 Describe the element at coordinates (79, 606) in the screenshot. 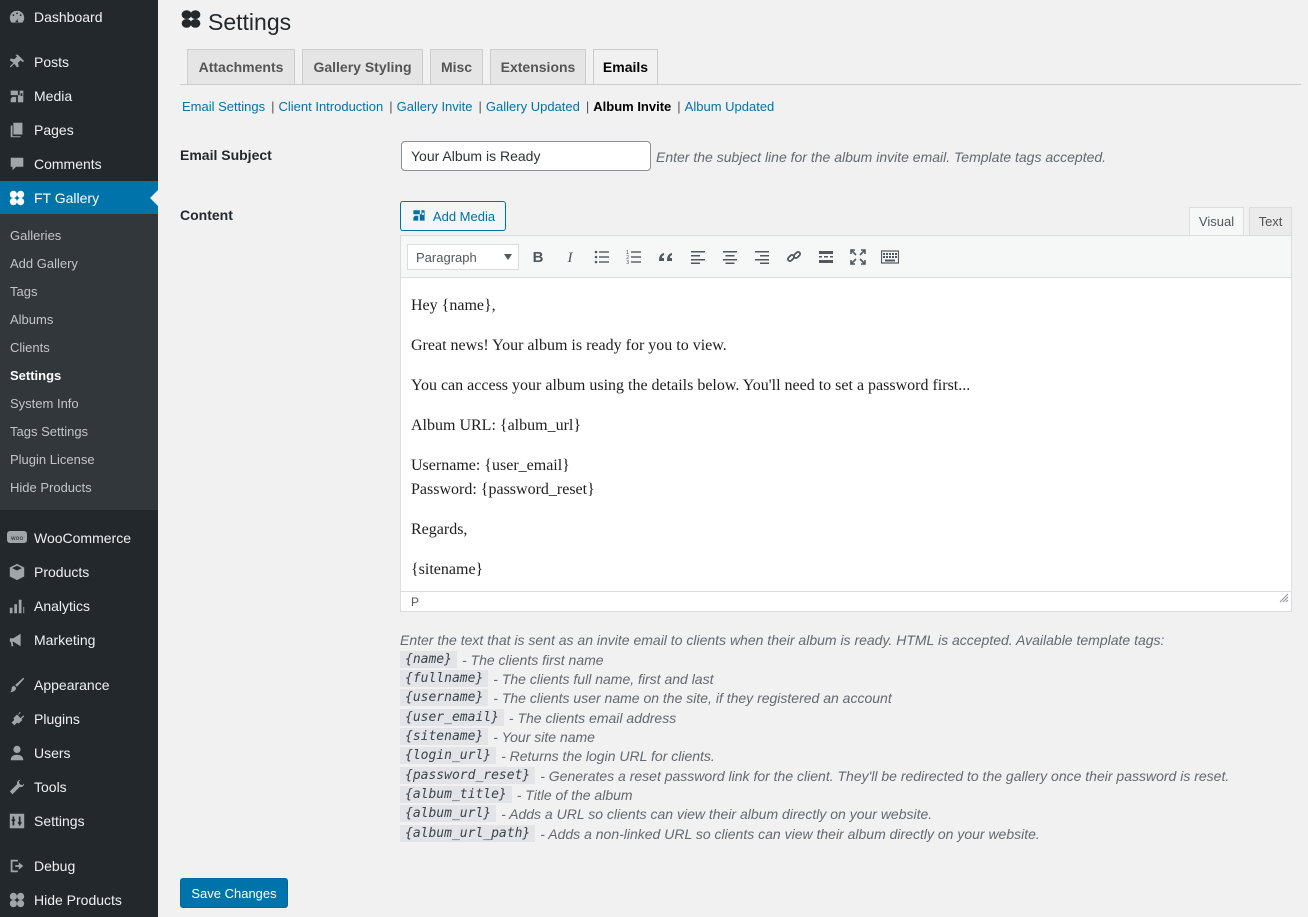

I see `menu-analytics: Analytics` at that location.